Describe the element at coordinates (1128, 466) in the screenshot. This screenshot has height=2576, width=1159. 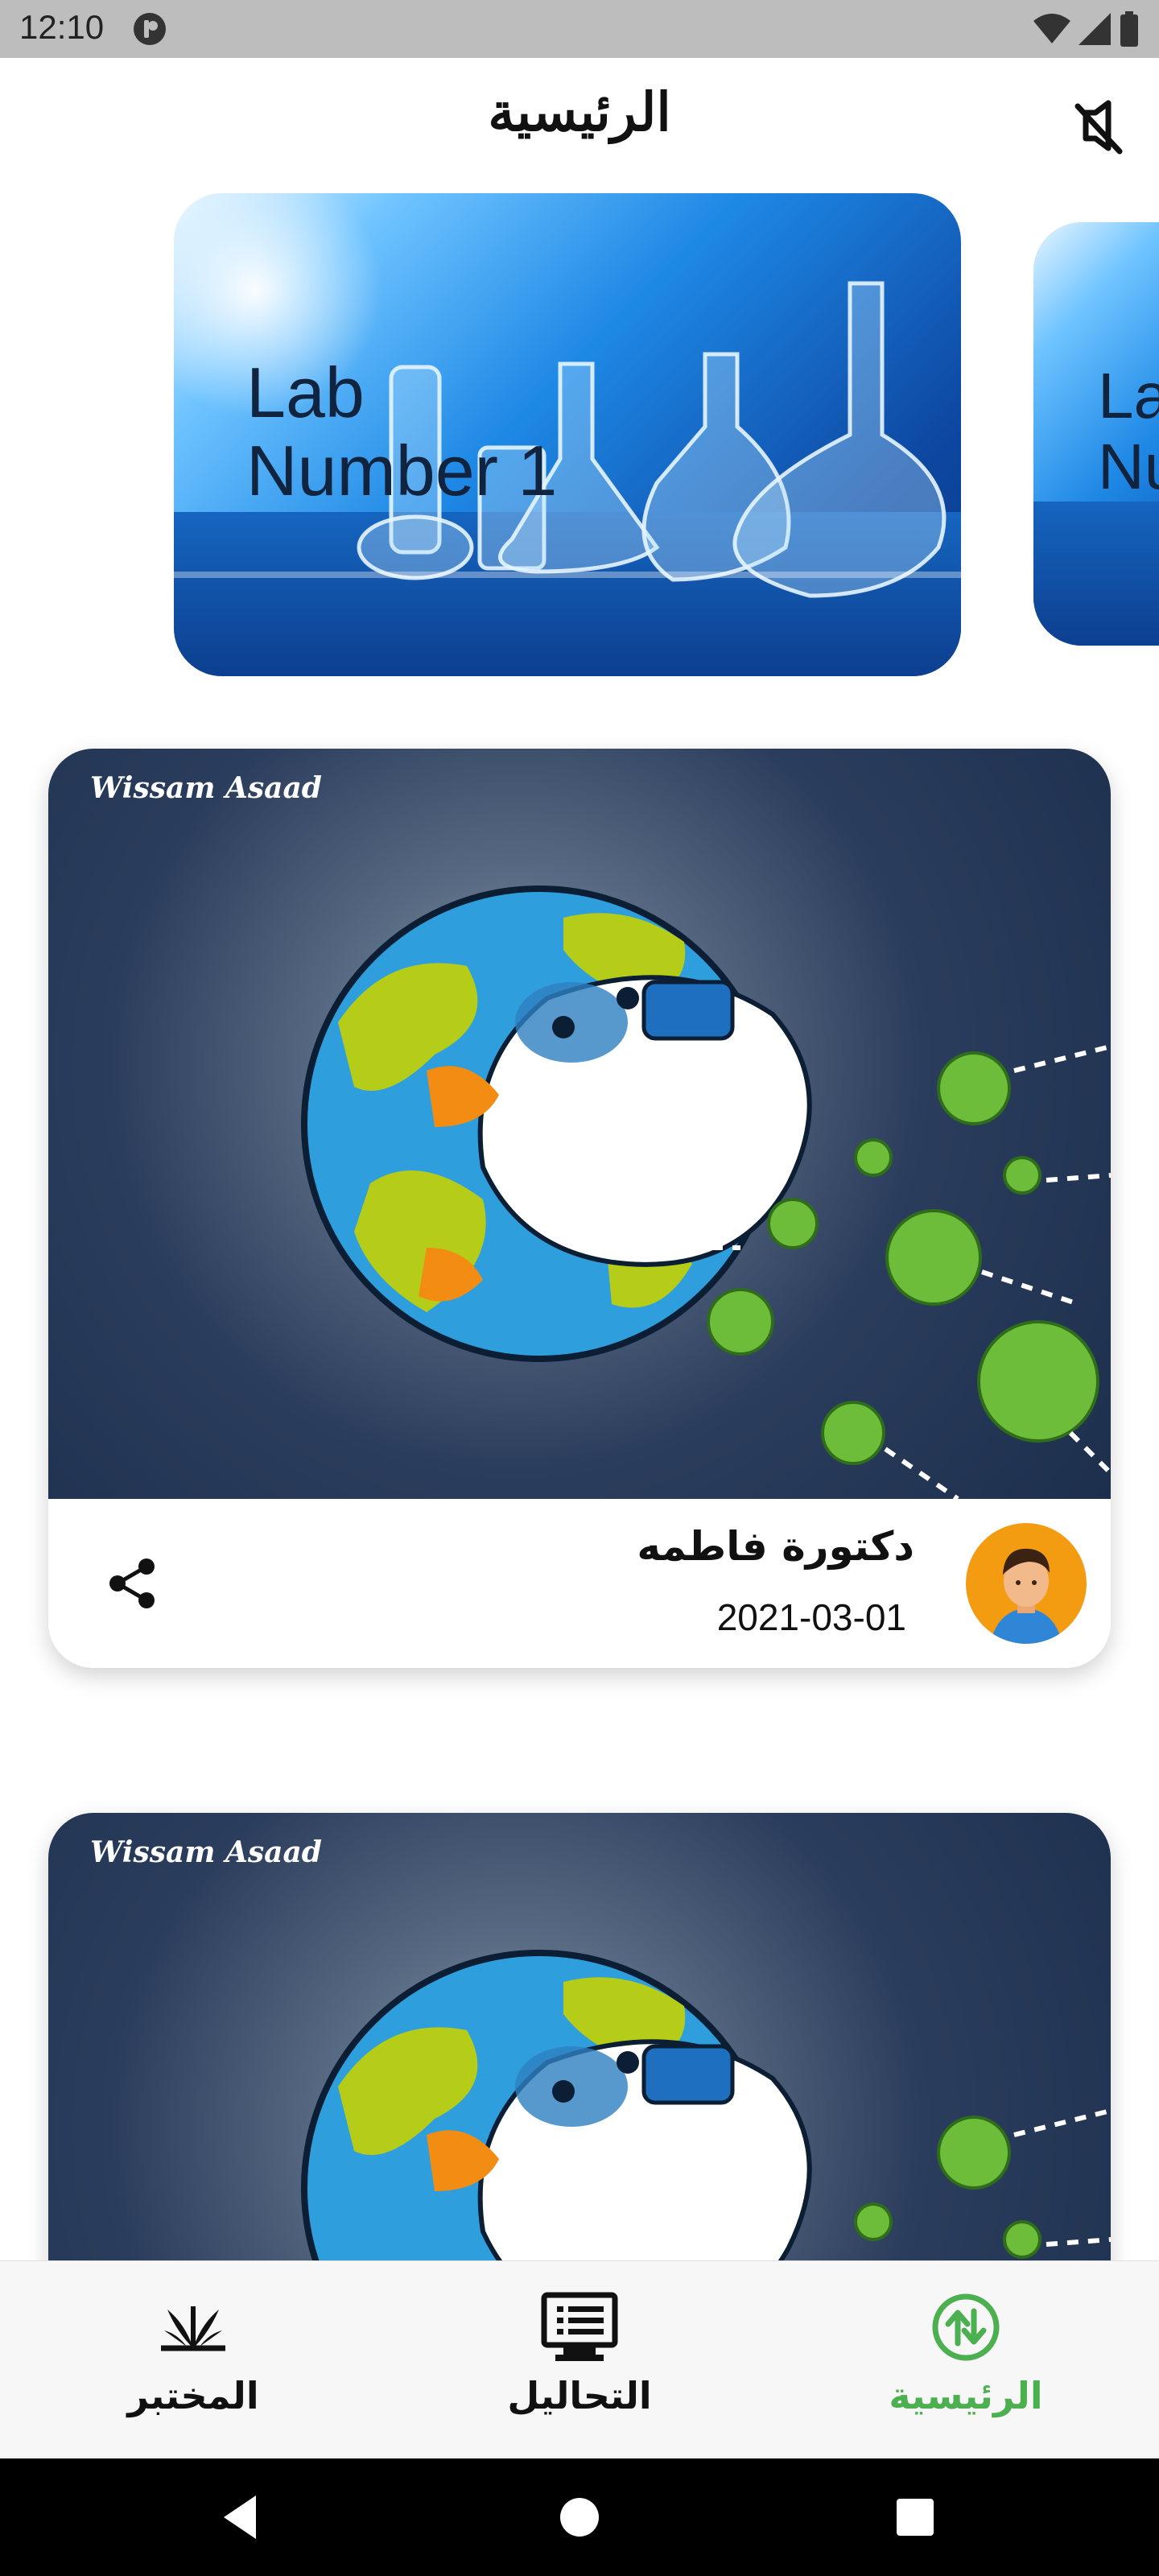
I see `lab-card-title-line2: Nu` at that location.